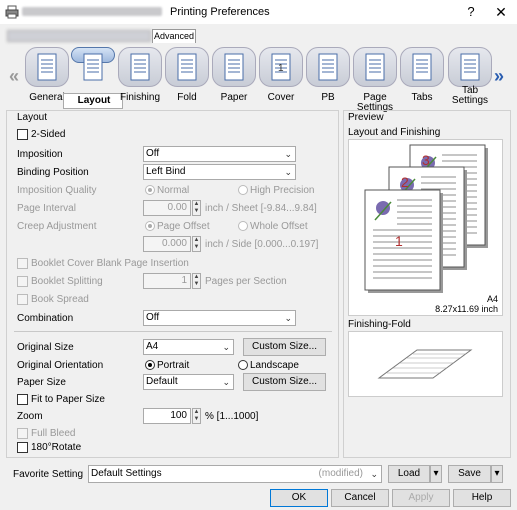 This screenshot has height=510, width=517. What do you see at coordinates (246, 281) in the screenshot?
I see `booklet-splitting-unit: Pages per Section` at bounding box center [246, 281].